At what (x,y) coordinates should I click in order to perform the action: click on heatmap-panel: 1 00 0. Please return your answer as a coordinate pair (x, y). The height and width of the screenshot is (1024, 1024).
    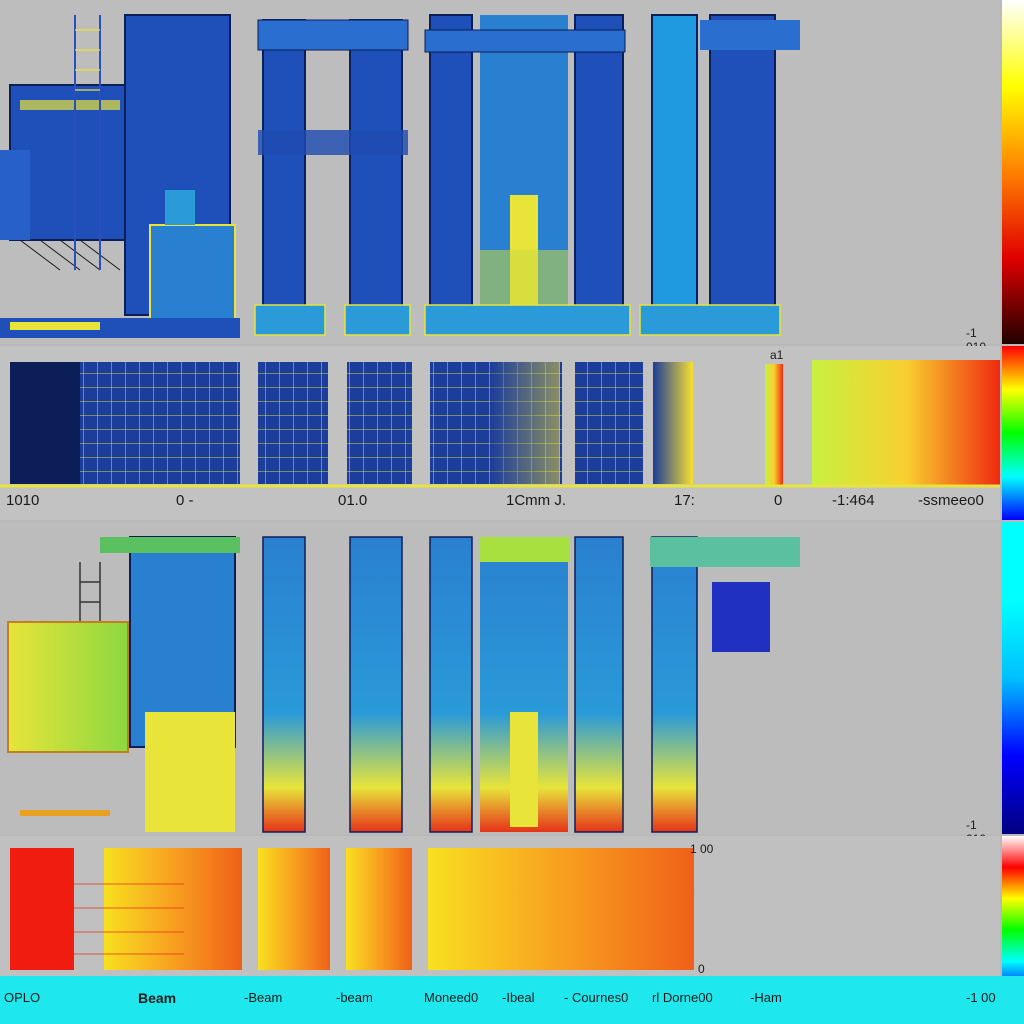
    Looking at the image, I should click on (500, 906).